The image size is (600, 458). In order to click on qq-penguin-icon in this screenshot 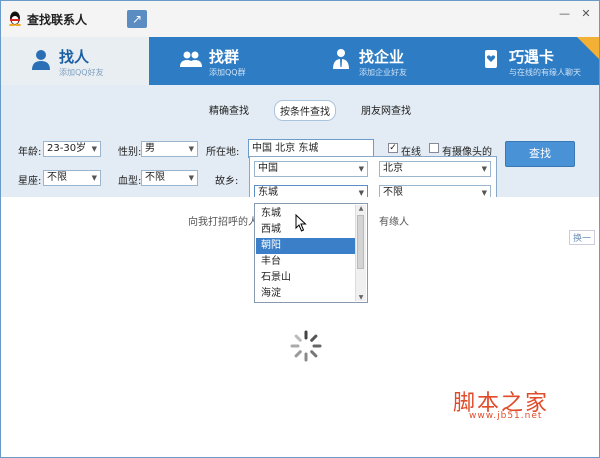, I will do `click(15, 18)`.